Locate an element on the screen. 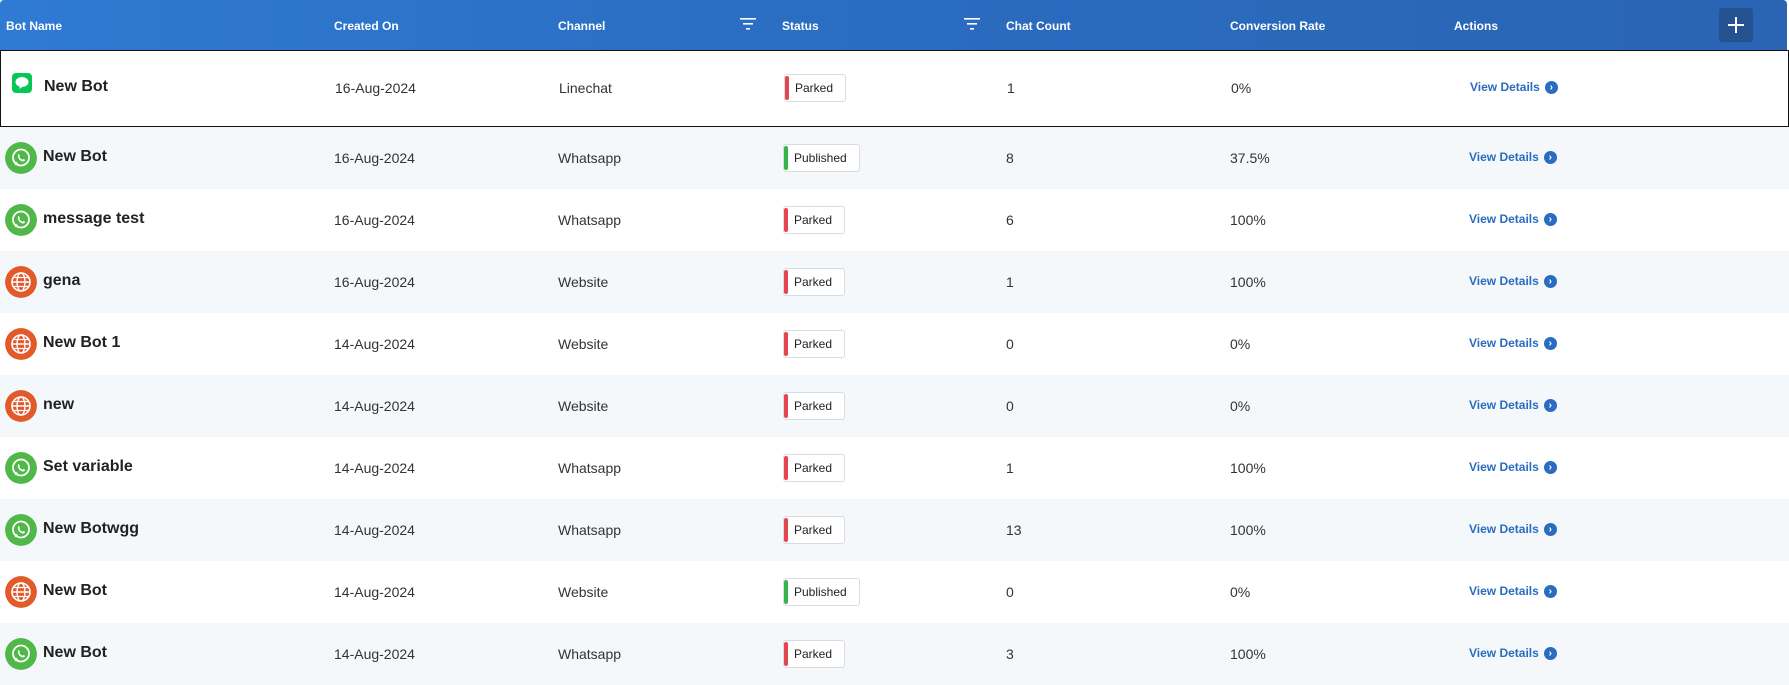 This screenshot has height=685, width=1789. plus-icon is located at coordinates (1736, 25).